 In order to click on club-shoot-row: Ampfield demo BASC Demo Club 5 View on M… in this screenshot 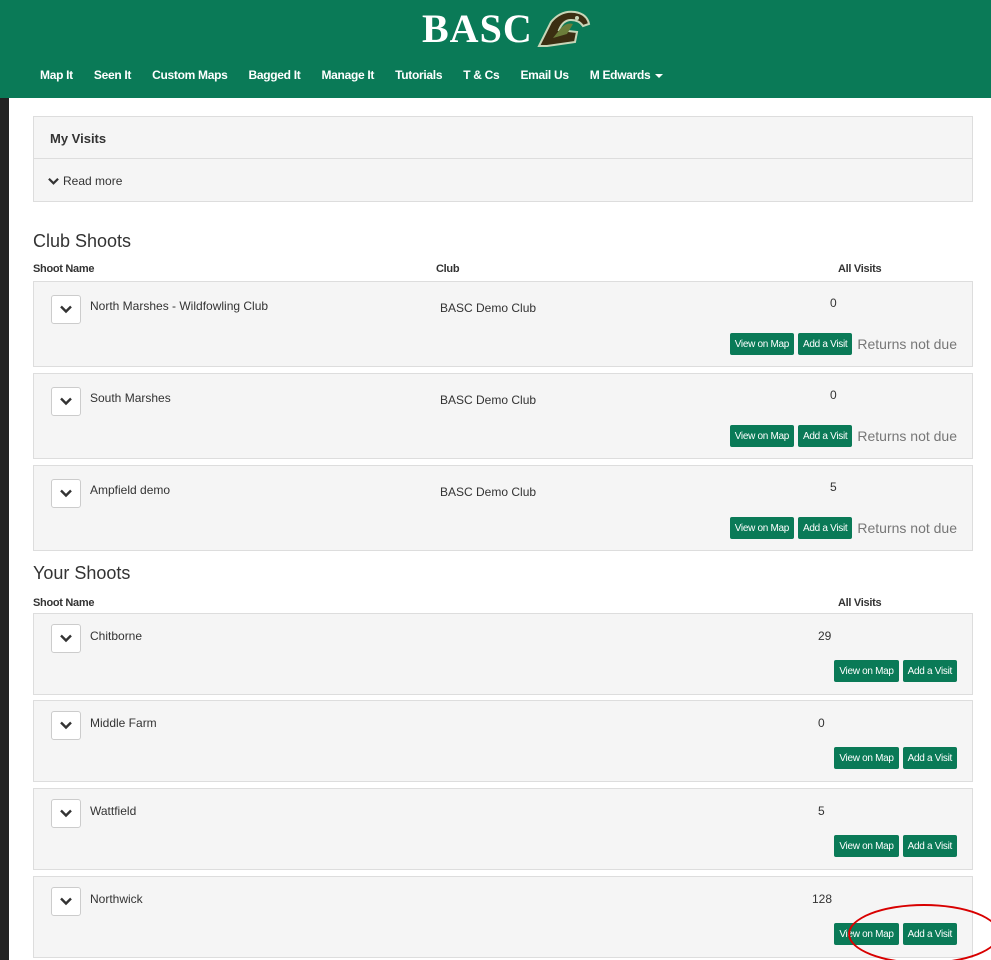, I will do `click(503, 508)`.